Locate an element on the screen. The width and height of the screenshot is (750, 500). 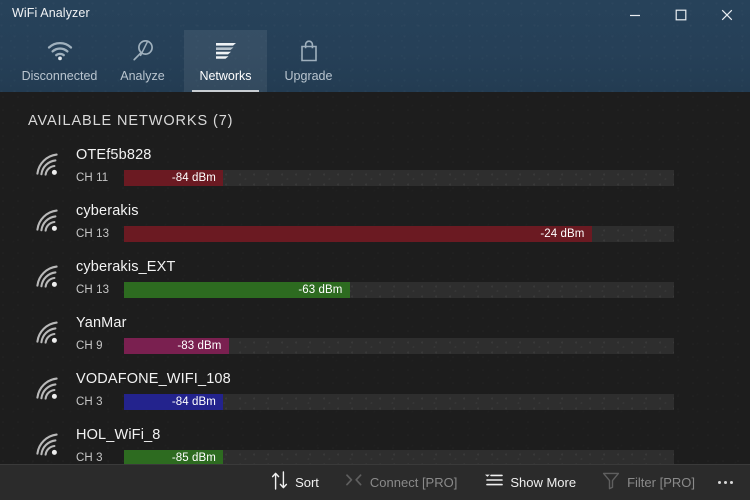
sort-label: Sort is located at coordinates (307, 482).